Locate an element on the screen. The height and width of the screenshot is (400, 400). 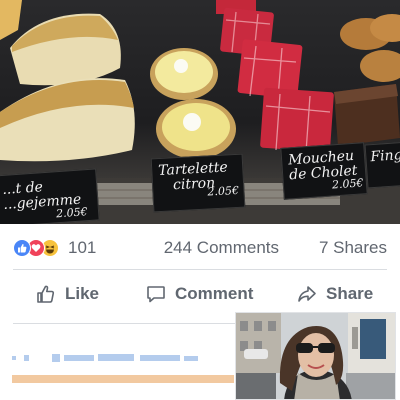
price-tag-1: ...t de ...gejemme 2.05€ is located at coordinates (50, 196).